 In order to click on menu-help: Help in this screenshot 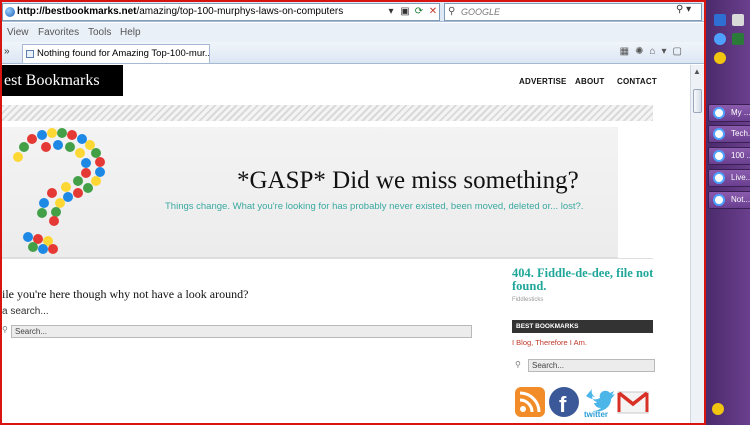, I will do `click(130, 32)`.